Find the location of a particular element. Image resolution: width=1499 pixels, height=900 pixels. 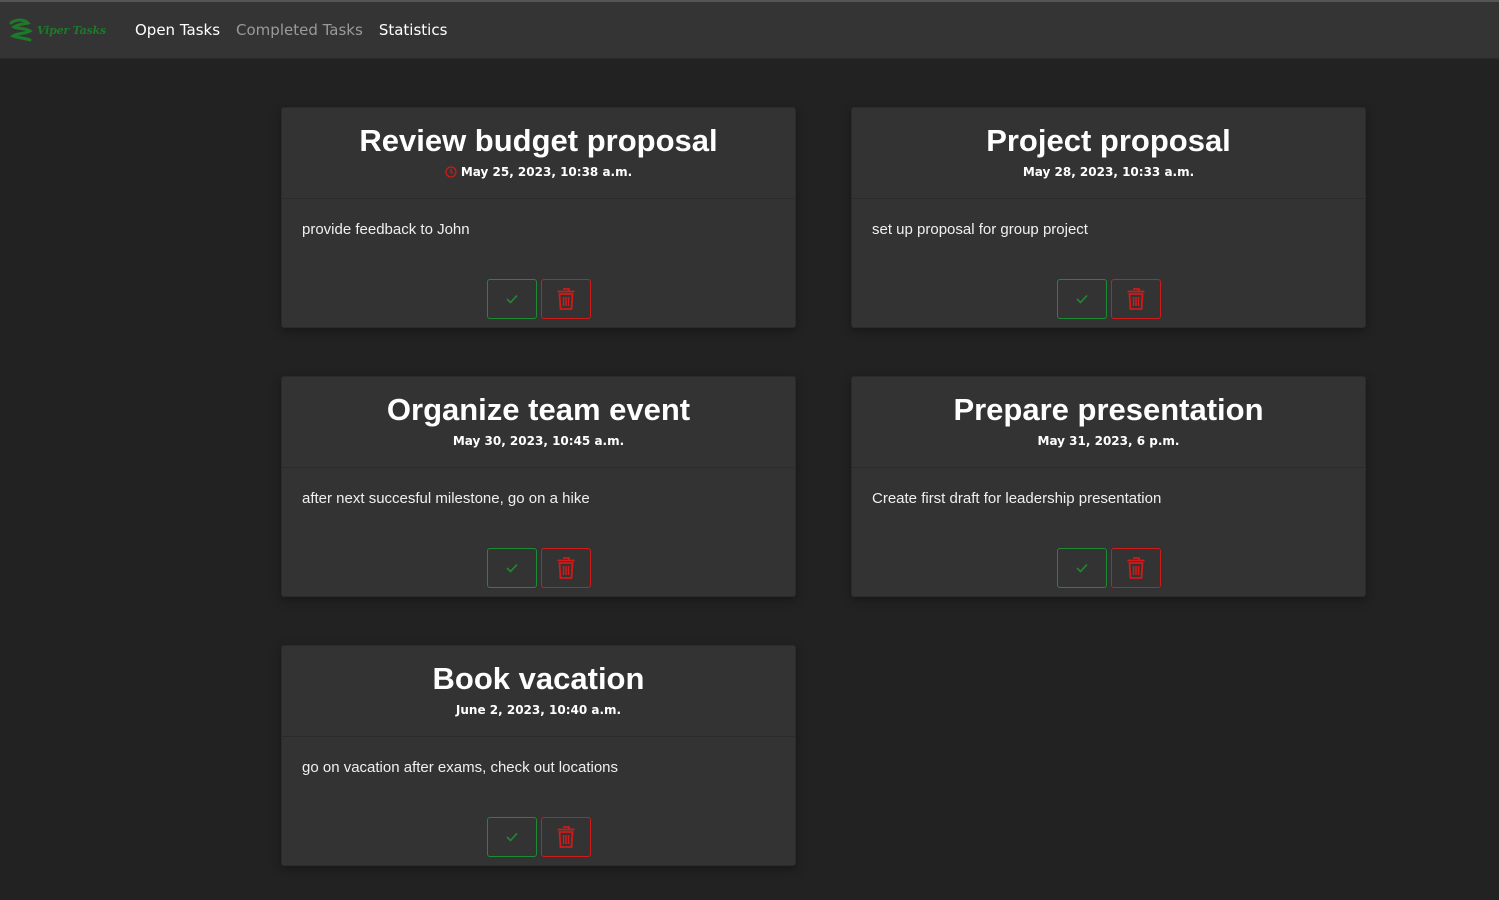

task-due-date: May 25, 2023, 10:38 a.m. is located at coordinates (538, 172).